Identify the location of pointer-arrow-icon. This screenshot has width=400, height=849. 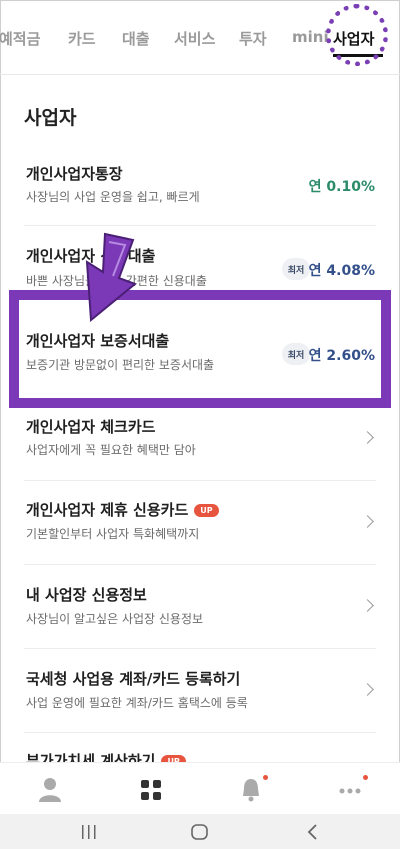
(111, 277).